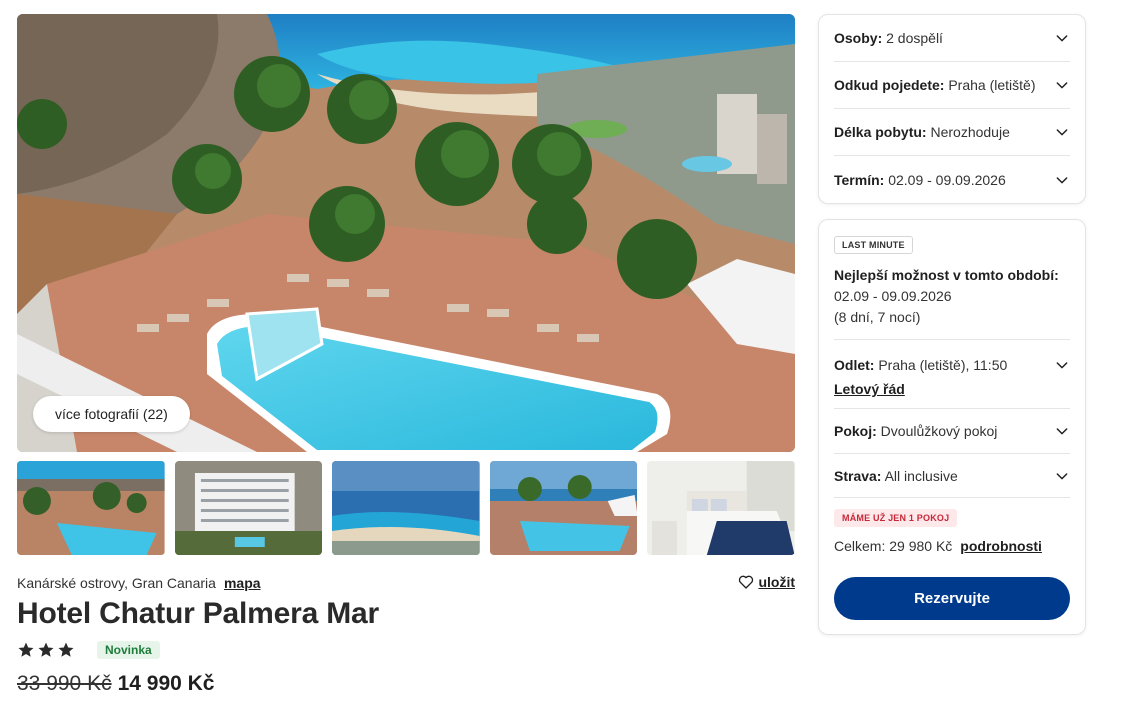 The width and height of the screenshot is (1137, 727). Describe the element at coordinates (992, 85) in the screenshot. I see `departure-value: Praha (letiště)` at that location.